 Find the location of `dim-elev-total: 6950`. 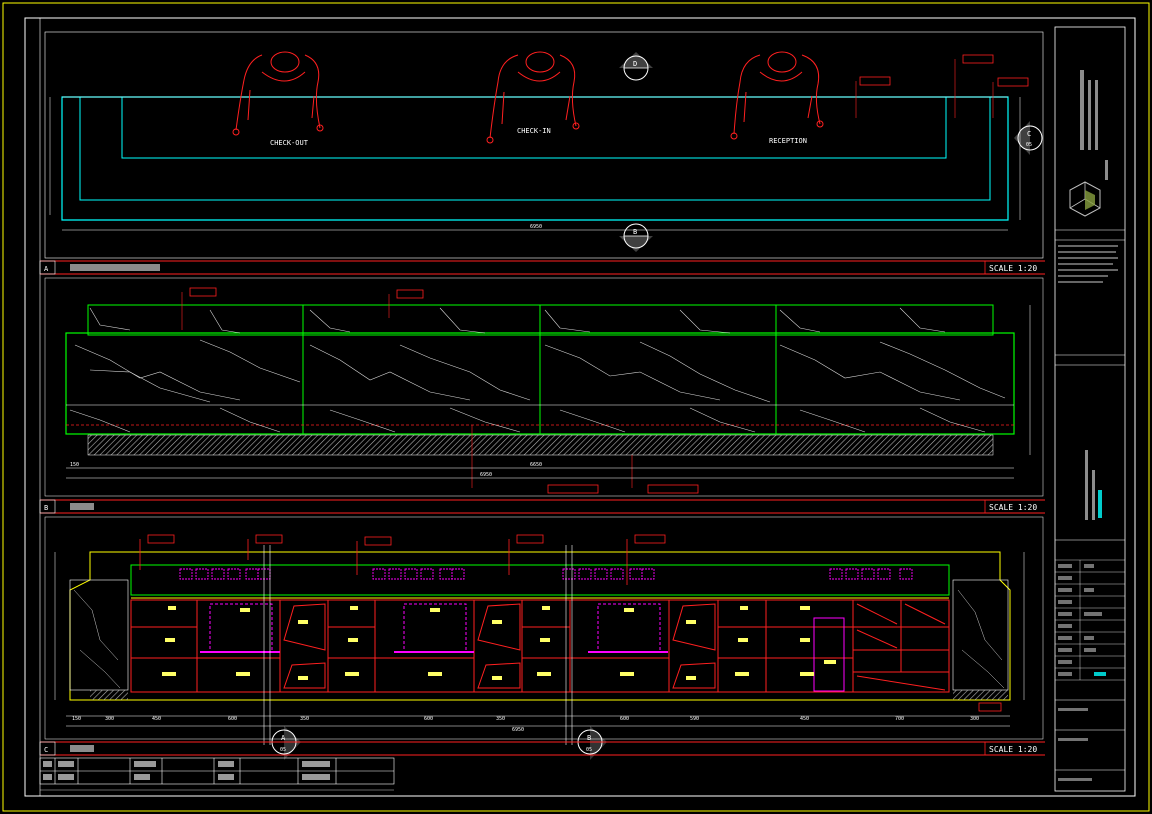

dim-elev-total: 6950 is located at coordinates (486, 475).